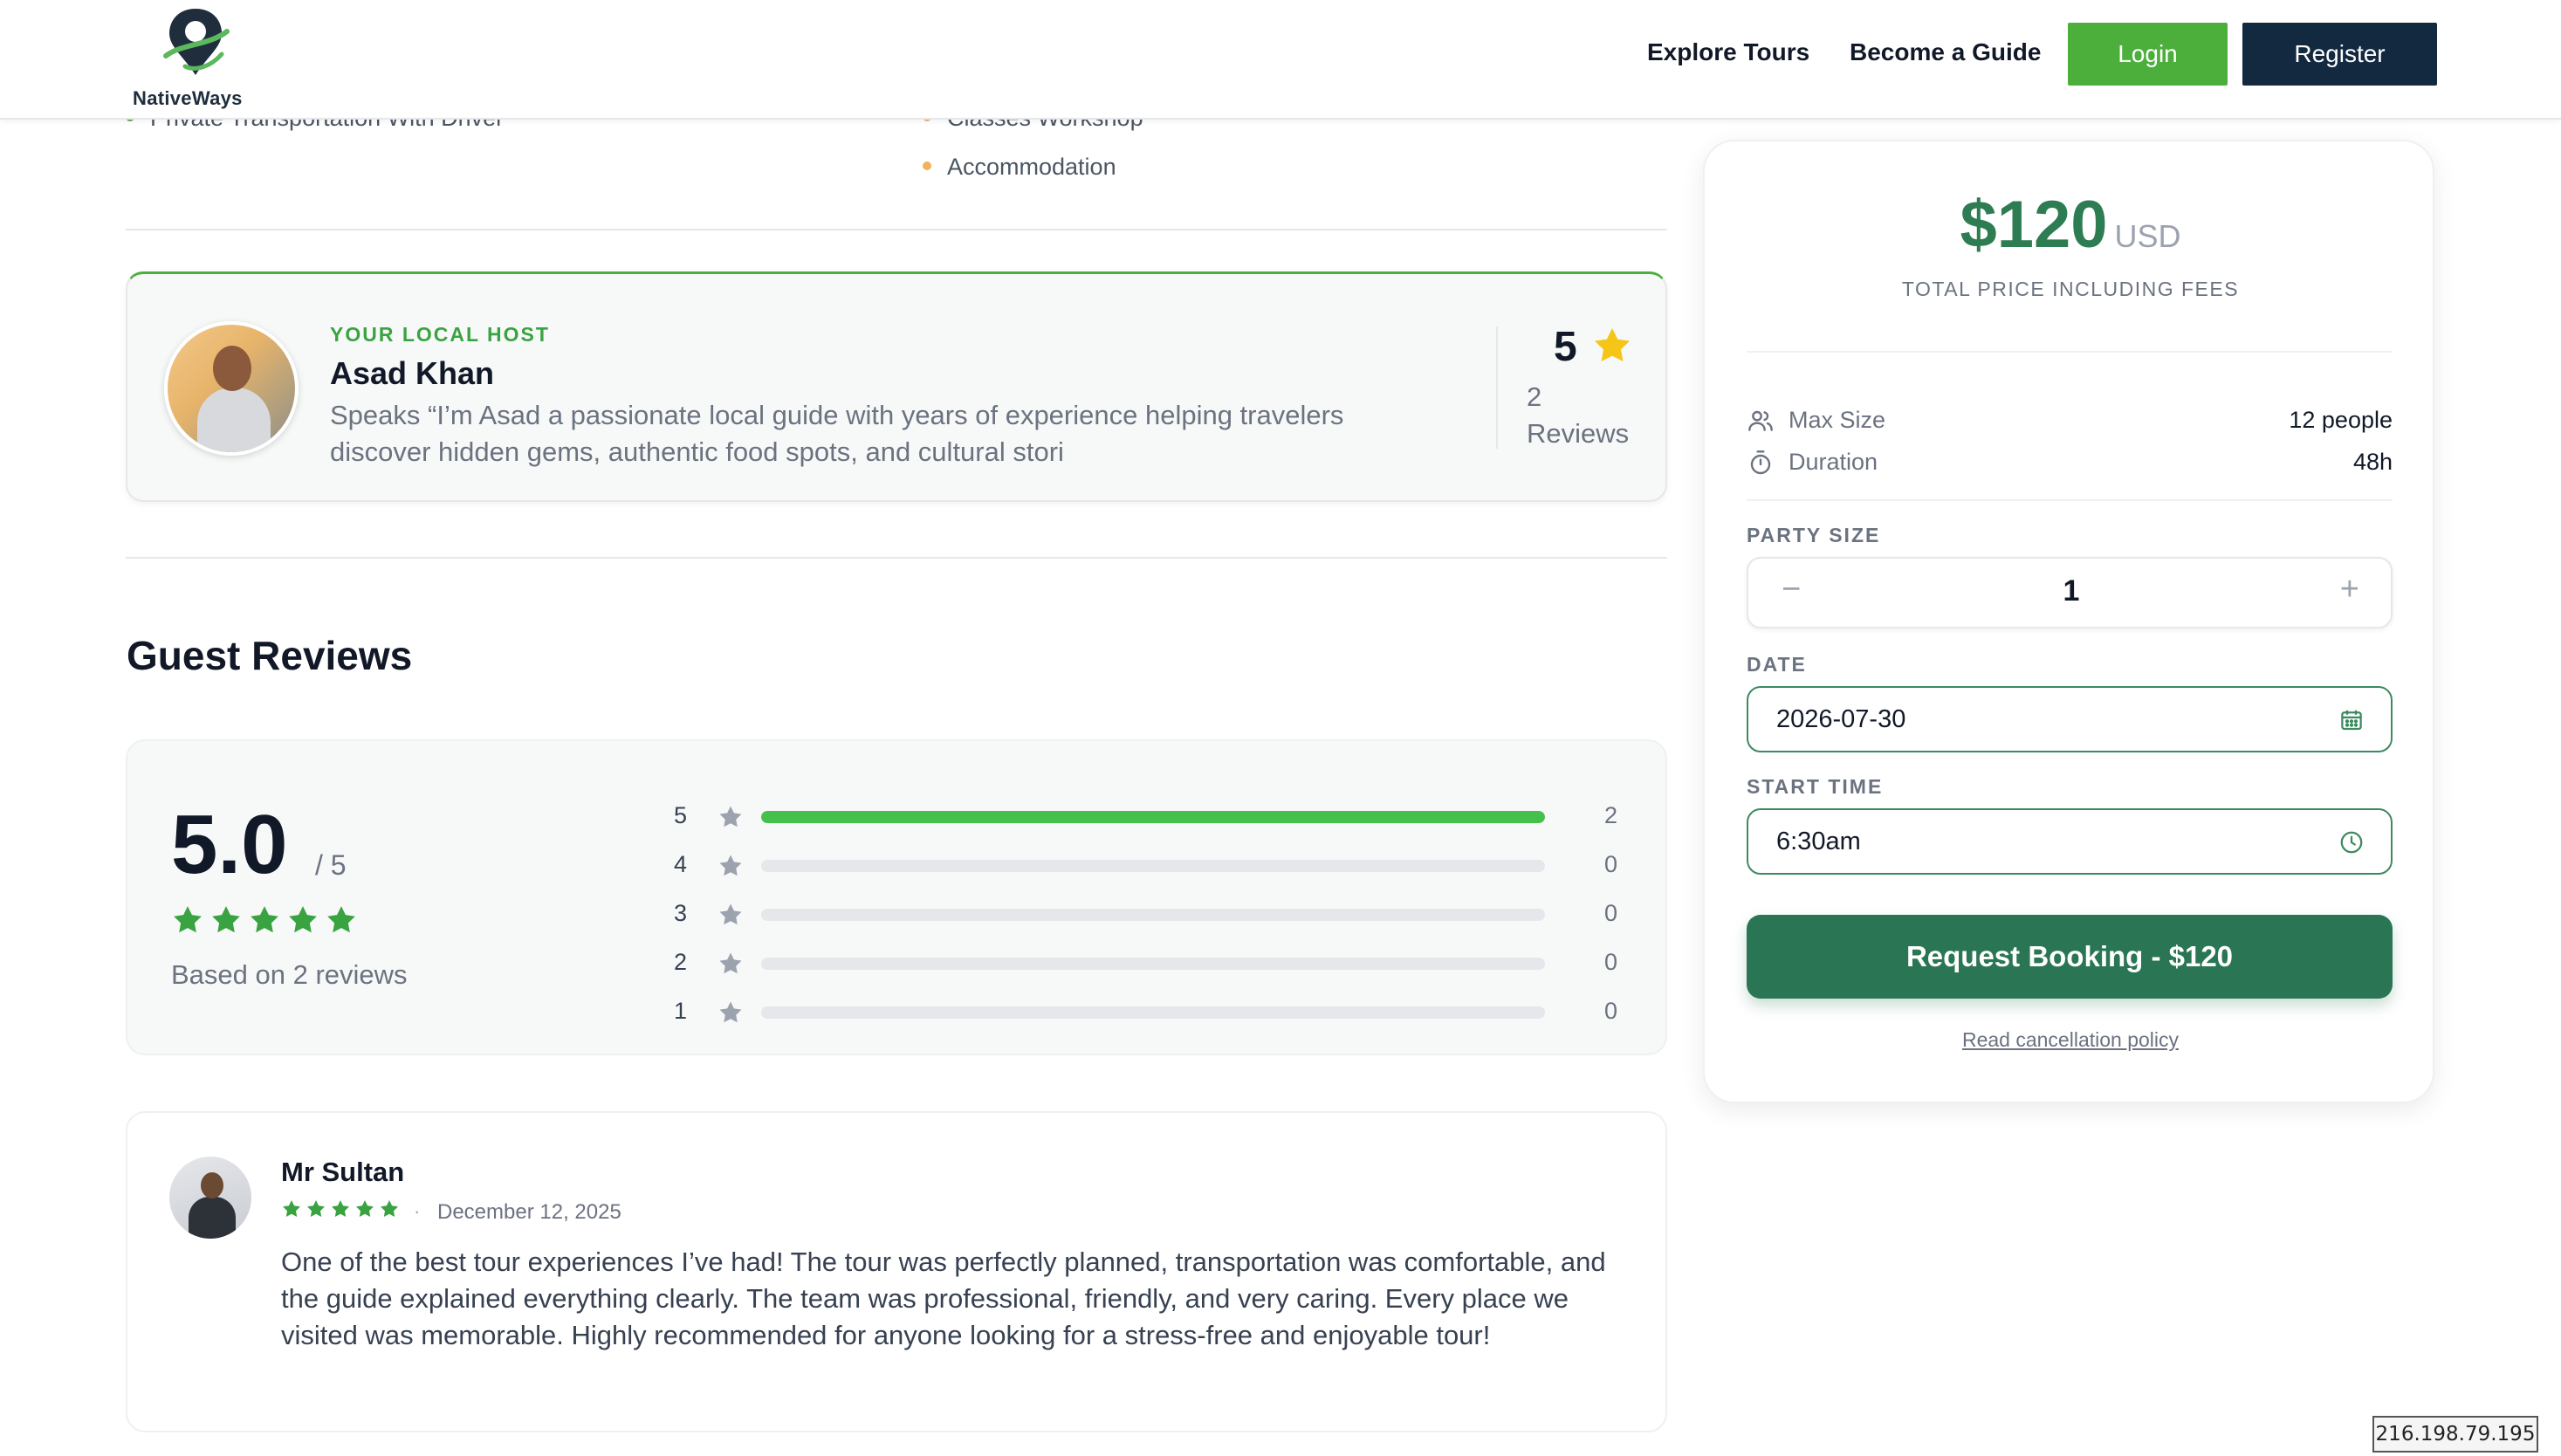 The image size is (2561, 1456). Describe the element at coordinates (927, 165) in the screenshot. I see `bullet-dot` at that location.